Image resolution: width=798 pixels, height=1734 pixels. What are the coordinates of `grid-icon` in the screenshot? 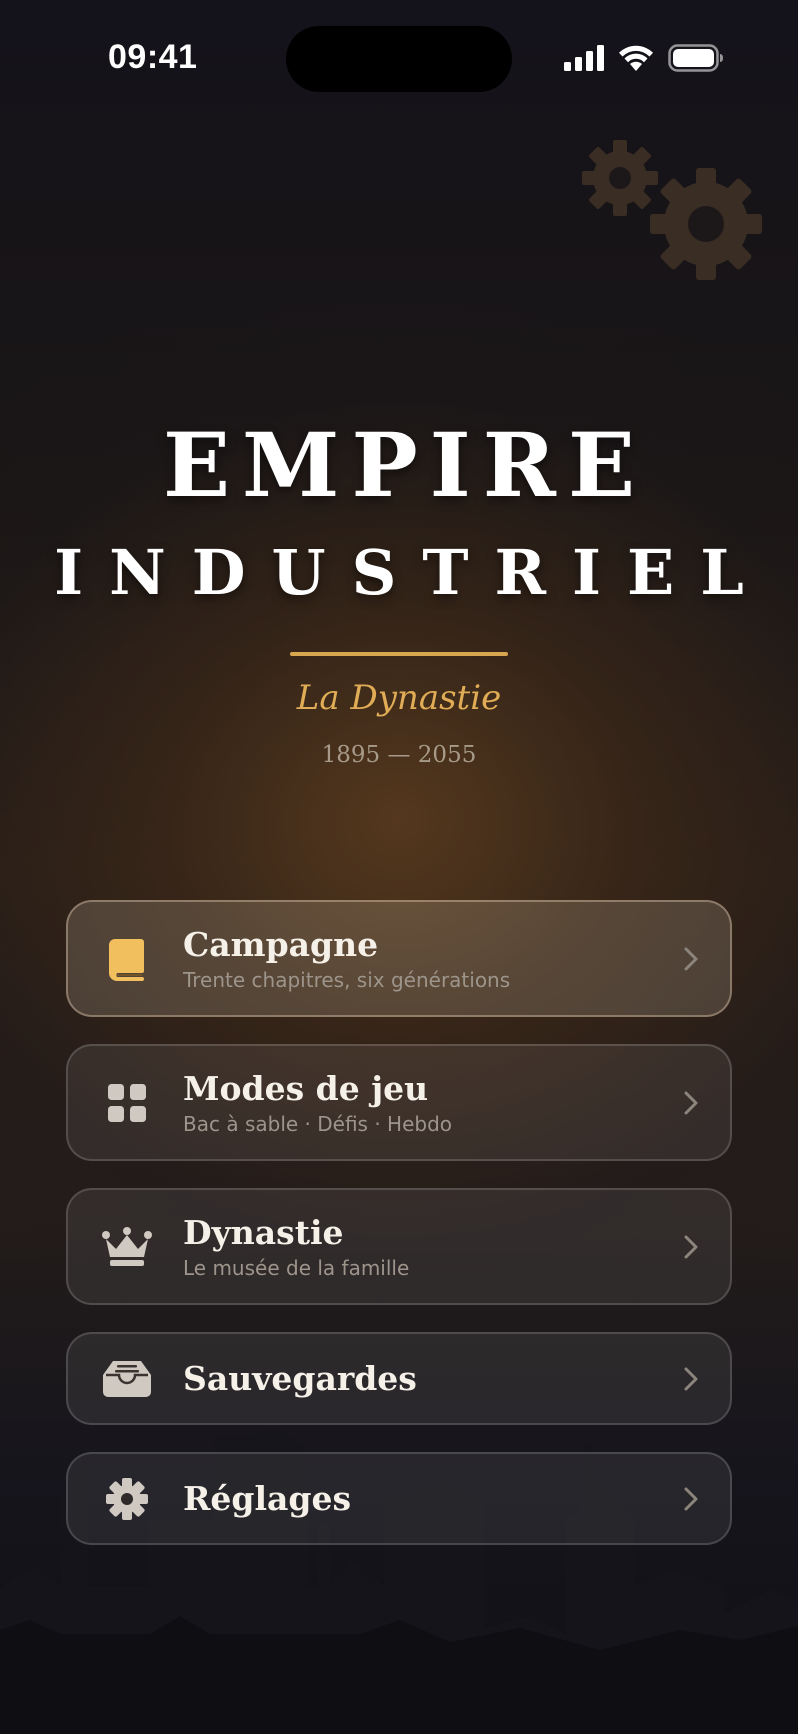 It's located at (127, 1103).